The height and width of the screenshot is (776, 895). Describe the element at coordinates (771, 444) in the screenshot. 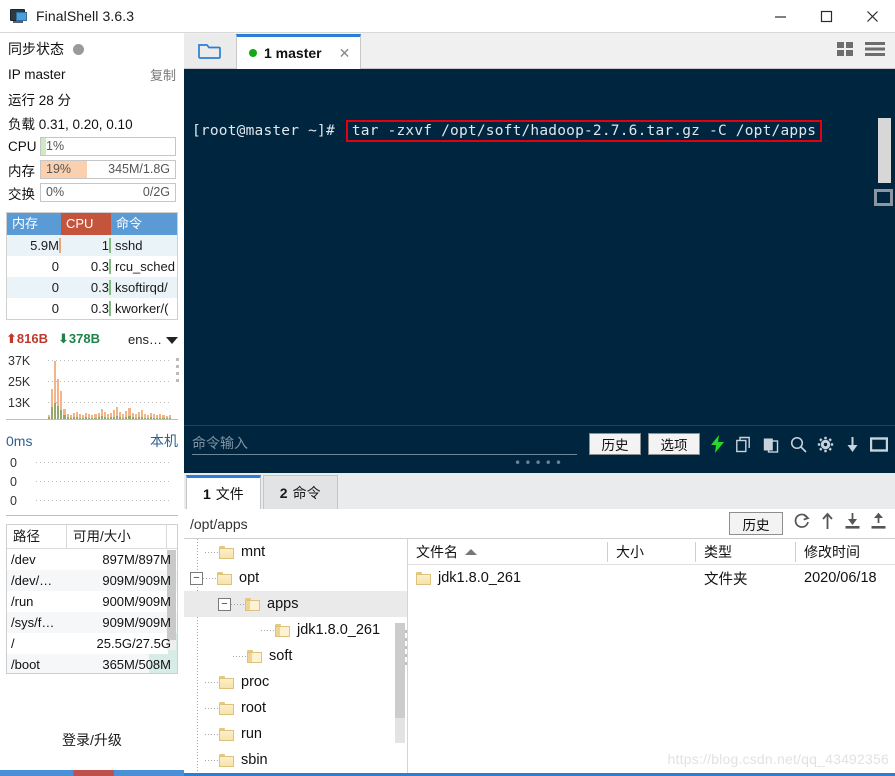

I see `paste-icon` at that location.